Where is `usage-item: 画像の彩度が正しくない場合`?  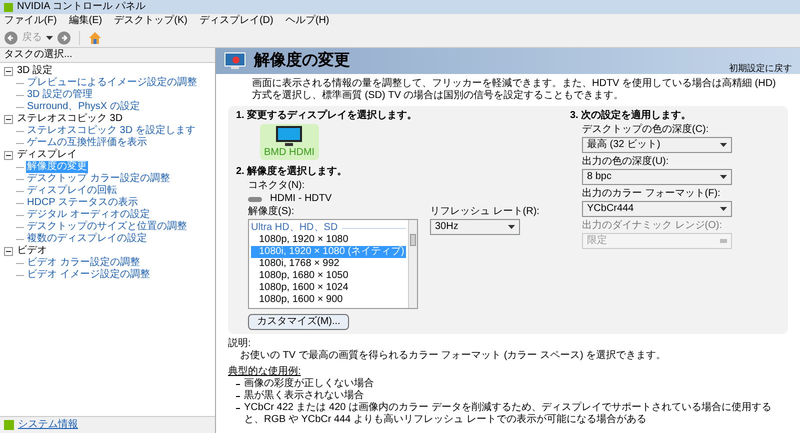
usage-item: 画像の彩度が正しくない場合 is located at coordinates (309, 384).